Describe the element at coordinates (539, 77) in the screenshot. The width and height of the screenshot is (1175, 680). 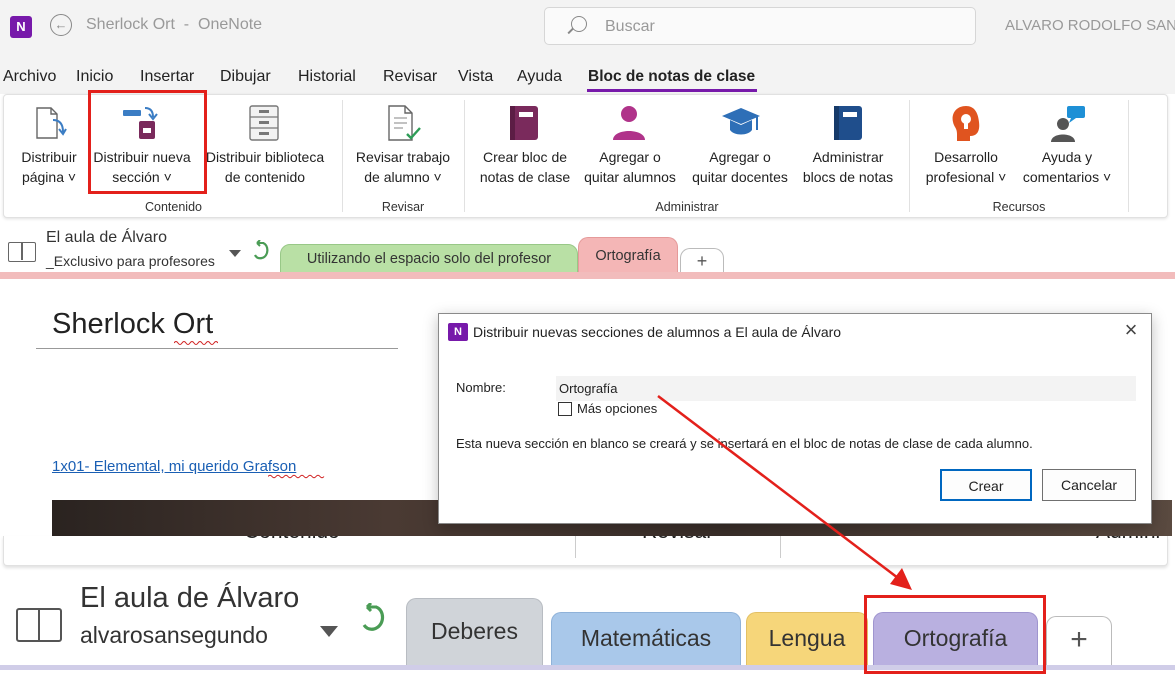
I see `menu-ayuda: Ayuda` at that location.